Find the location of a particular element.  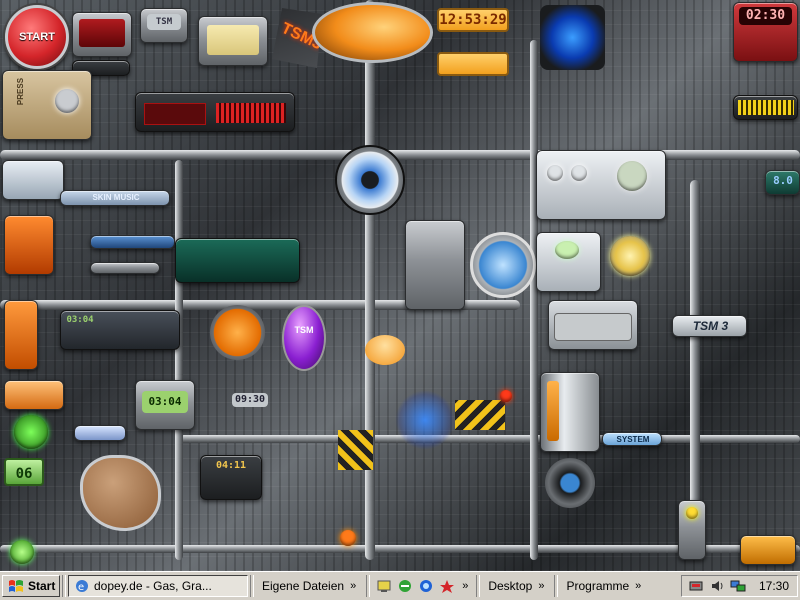

corner-clock-panel: 02:30 is located at coordinates (765, 32).